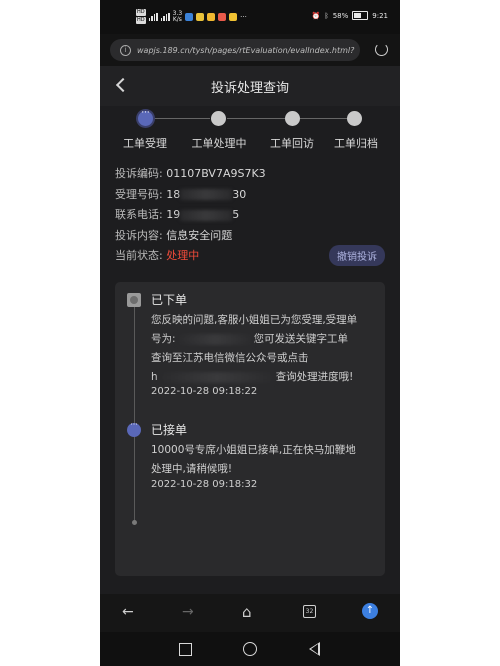 The height and width of the screenshot is (666, 500). I want to click on reload-icon, so click(381, 49).